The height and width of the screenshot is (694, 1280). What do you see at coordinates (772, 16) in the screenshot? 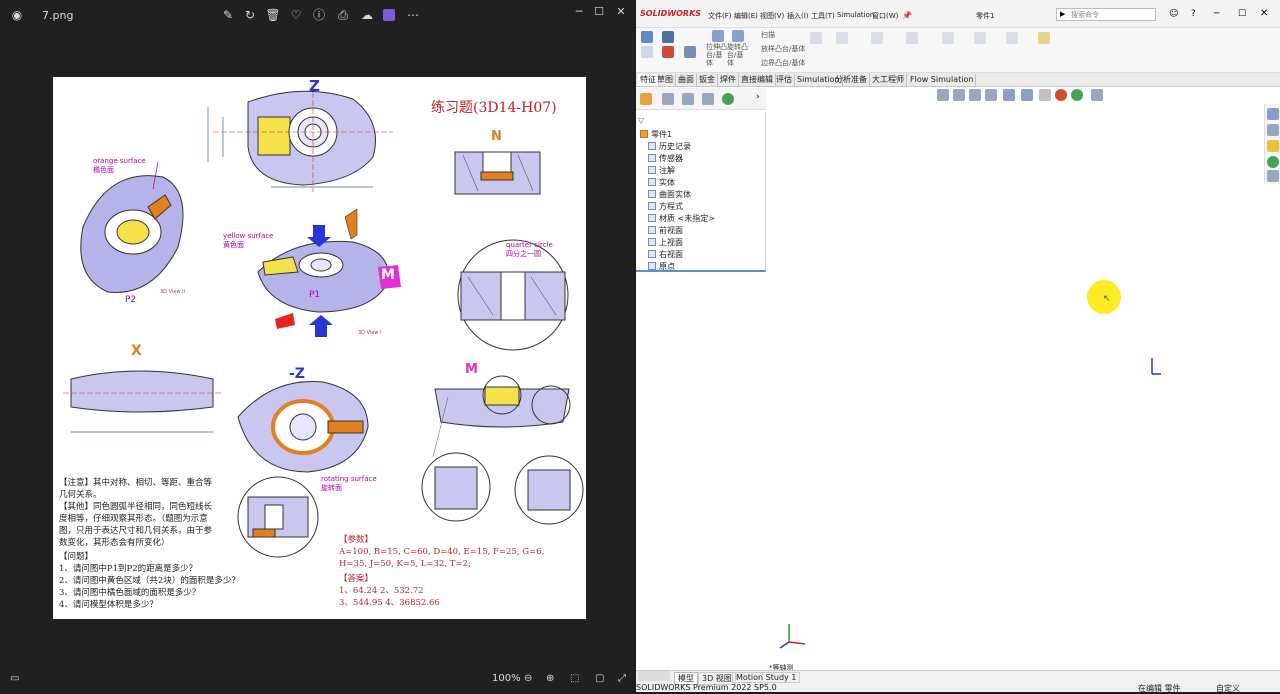
I see `menu-view: 视图(V)` at bounding box center [772, 16].